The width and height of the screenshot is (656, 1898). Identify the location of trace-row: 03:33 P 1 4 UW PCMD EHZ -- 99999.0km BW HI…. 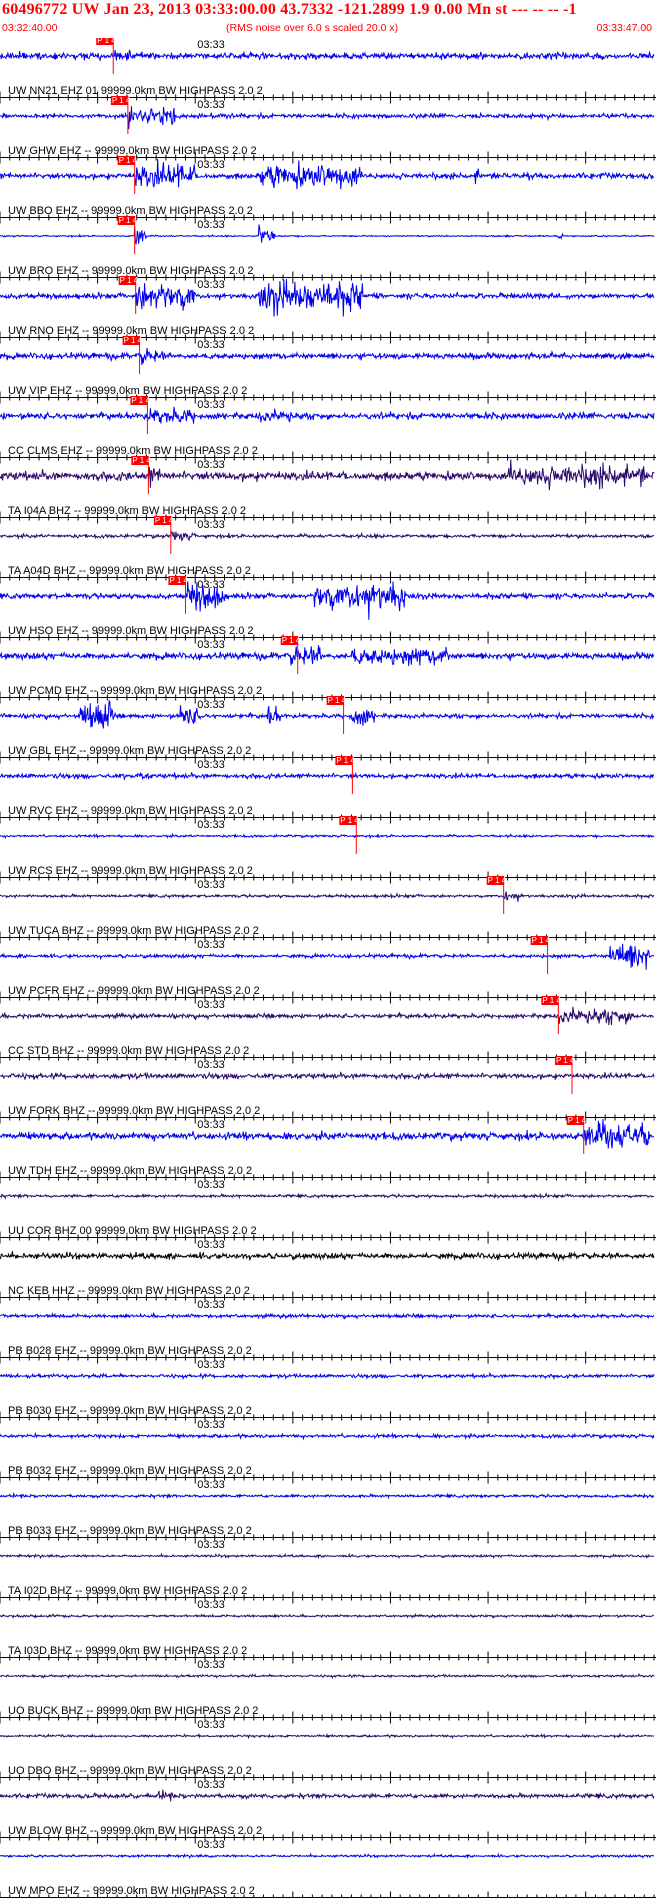
(328, 670).